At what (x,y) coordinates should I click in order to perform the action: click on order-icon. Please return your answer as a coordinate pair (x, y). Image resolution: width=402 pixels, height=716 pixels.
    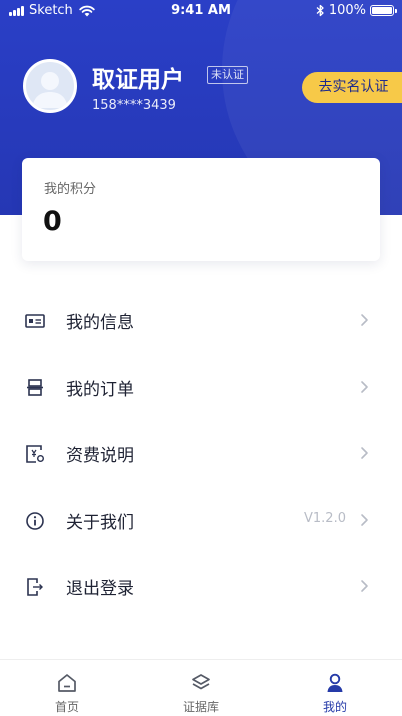
    Looking at the image, I should click on (35, 387).